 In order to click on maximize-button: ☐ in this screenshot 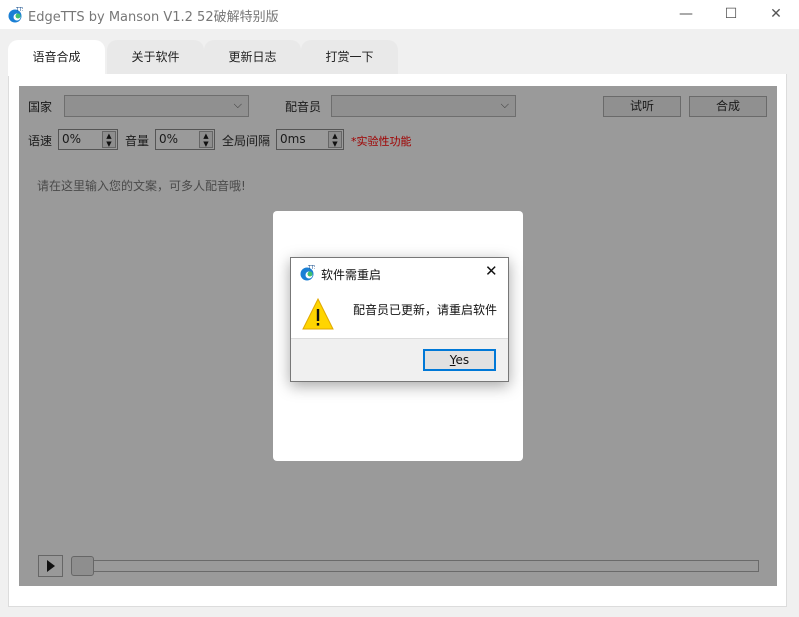, I will do `click(731, 14)`.